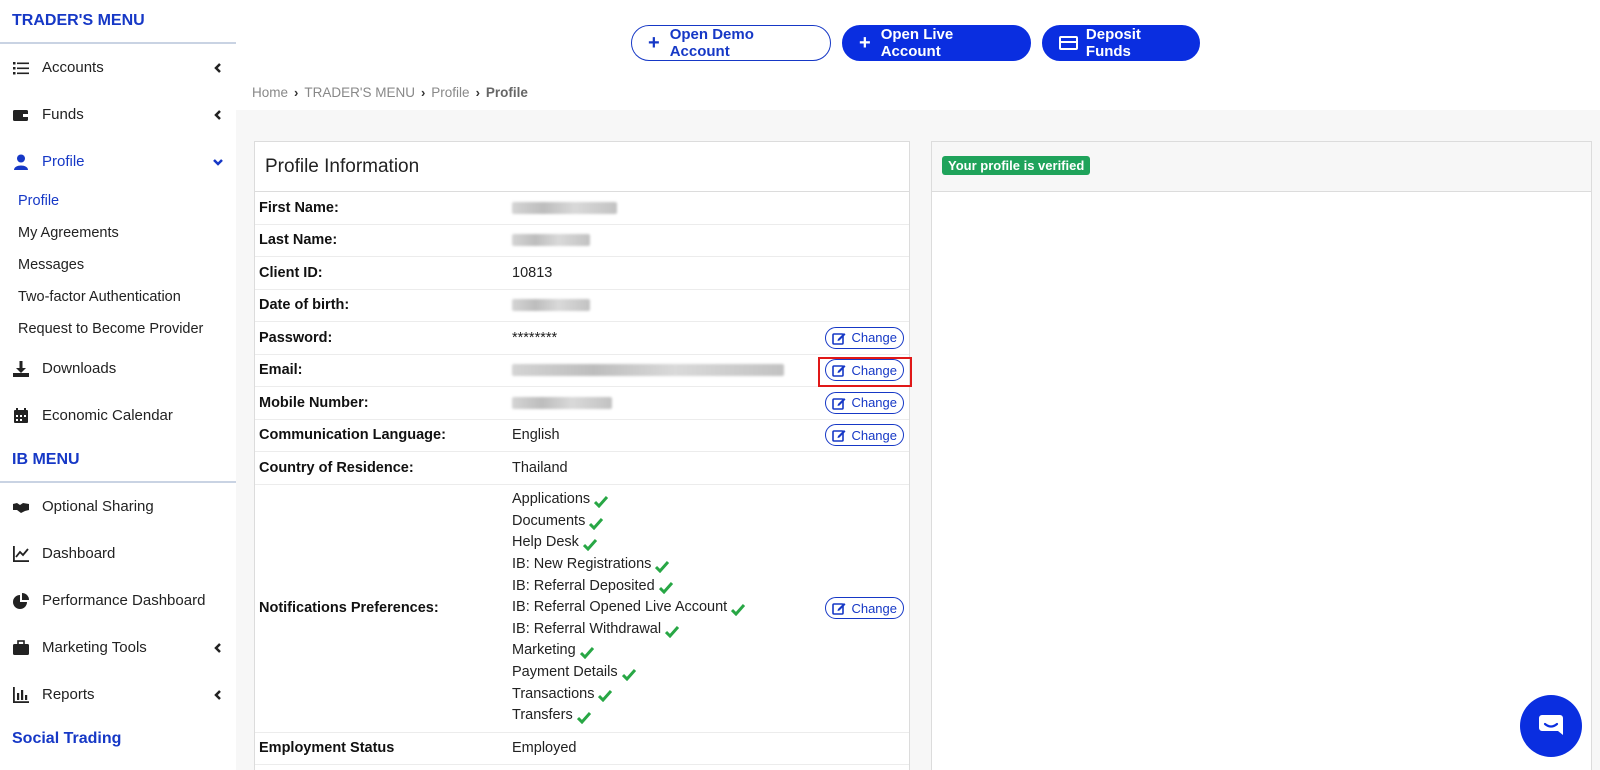 The image size is (1600, 770). What do you see at coordinates (710, 500) in the screenshot?
I see `list-item: Applications` at bounding box center [710, 500].